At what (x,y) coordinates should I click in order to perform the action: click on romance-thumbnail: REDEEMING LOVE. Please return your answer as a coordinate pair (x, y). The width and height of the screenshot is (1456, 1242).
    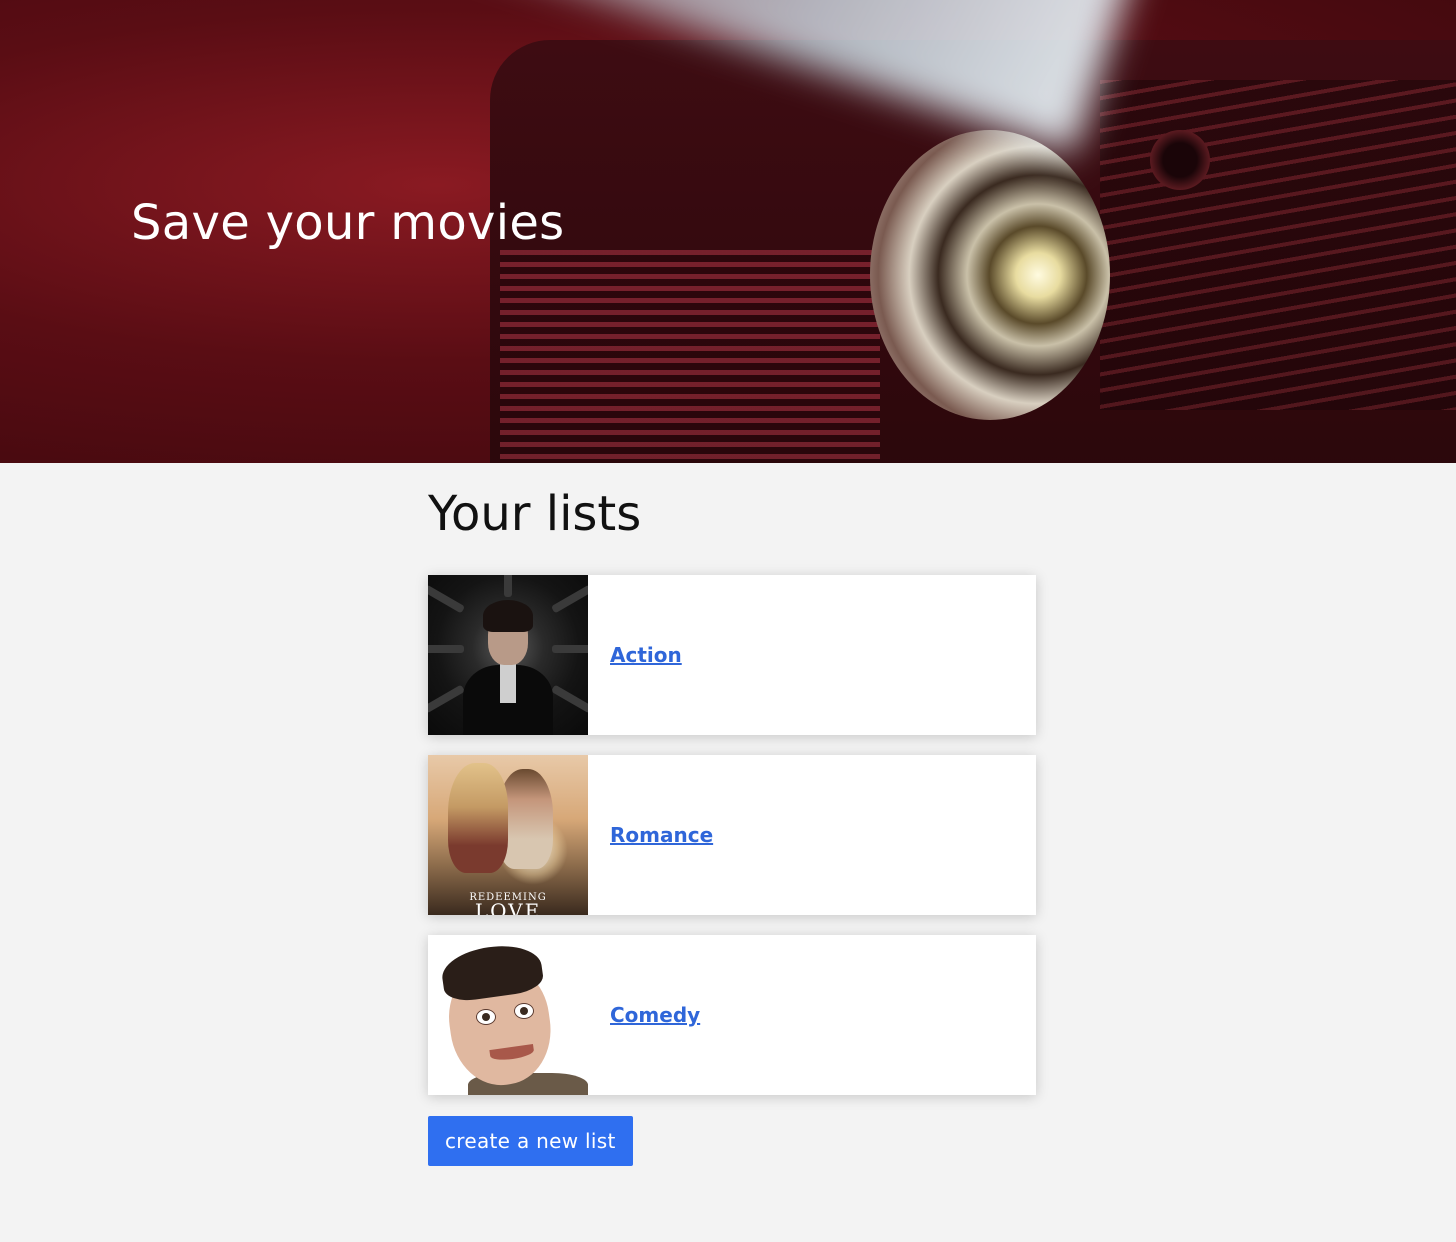
    Looking at the image, I should click on (508, 835).